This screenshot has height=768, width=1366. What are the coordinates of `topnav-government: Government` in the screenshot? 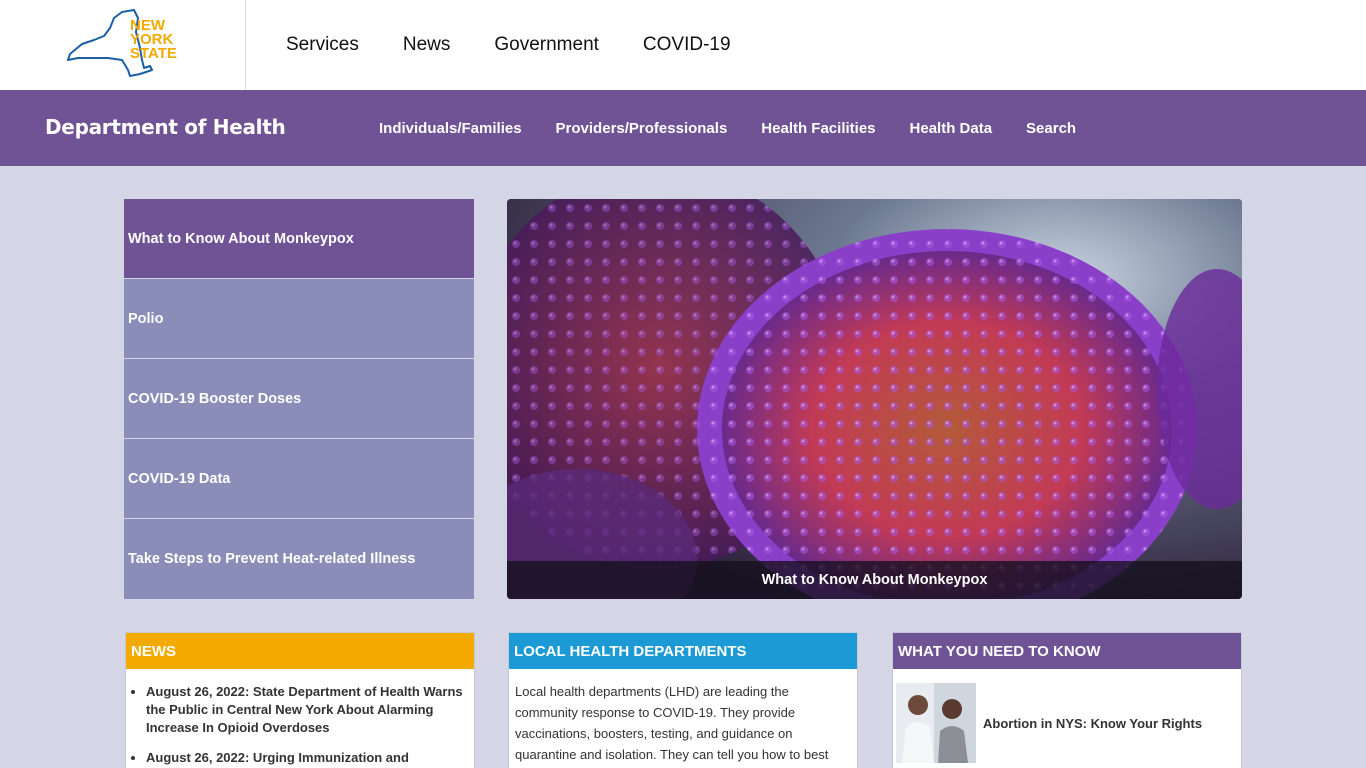 It's located at (546, 45).